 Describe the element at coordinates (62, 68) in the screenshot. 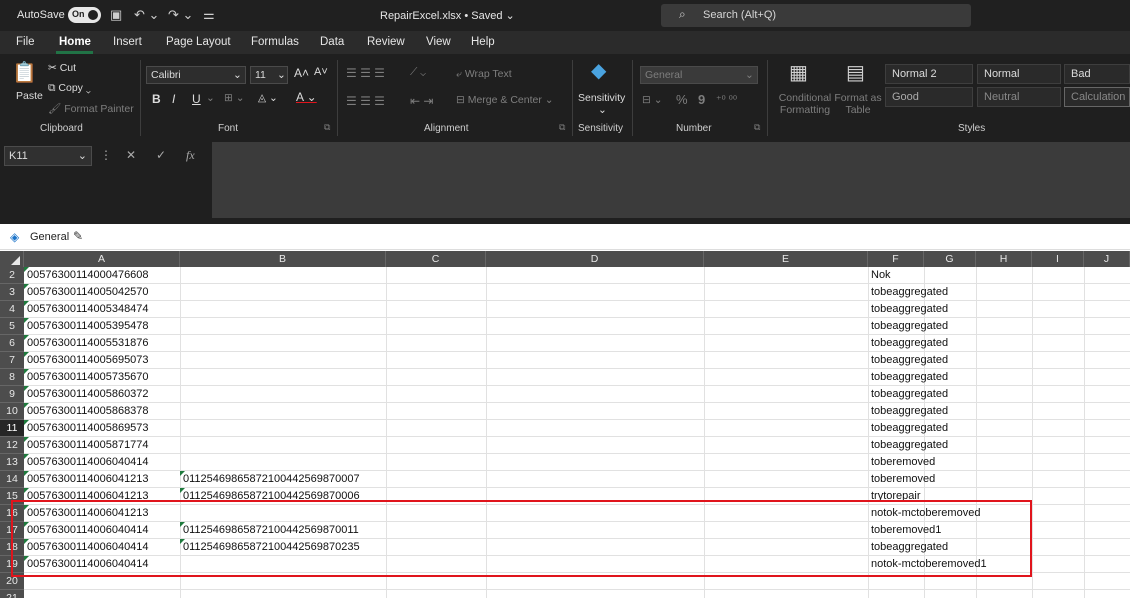

I see `cut-button: ✂ Cut` at that location.